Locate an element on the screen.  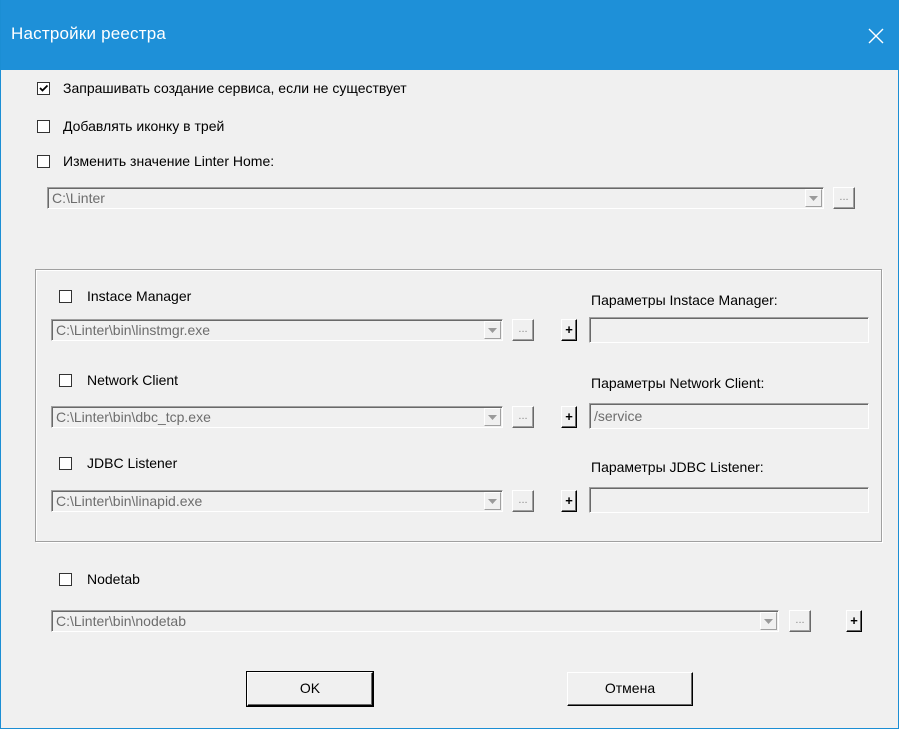
instance-manager-params-label: Параметры Instace Manager: is located at coordinates (684, 300).